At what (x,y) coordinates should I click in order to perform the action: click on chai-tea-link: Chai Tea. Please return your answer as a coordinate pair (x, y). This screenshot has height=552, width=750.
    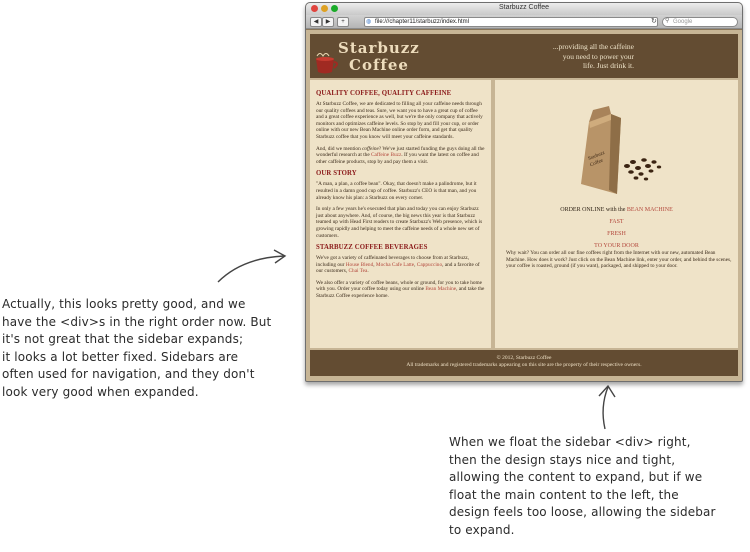
    Looking at the image, I should click on (358, 271).